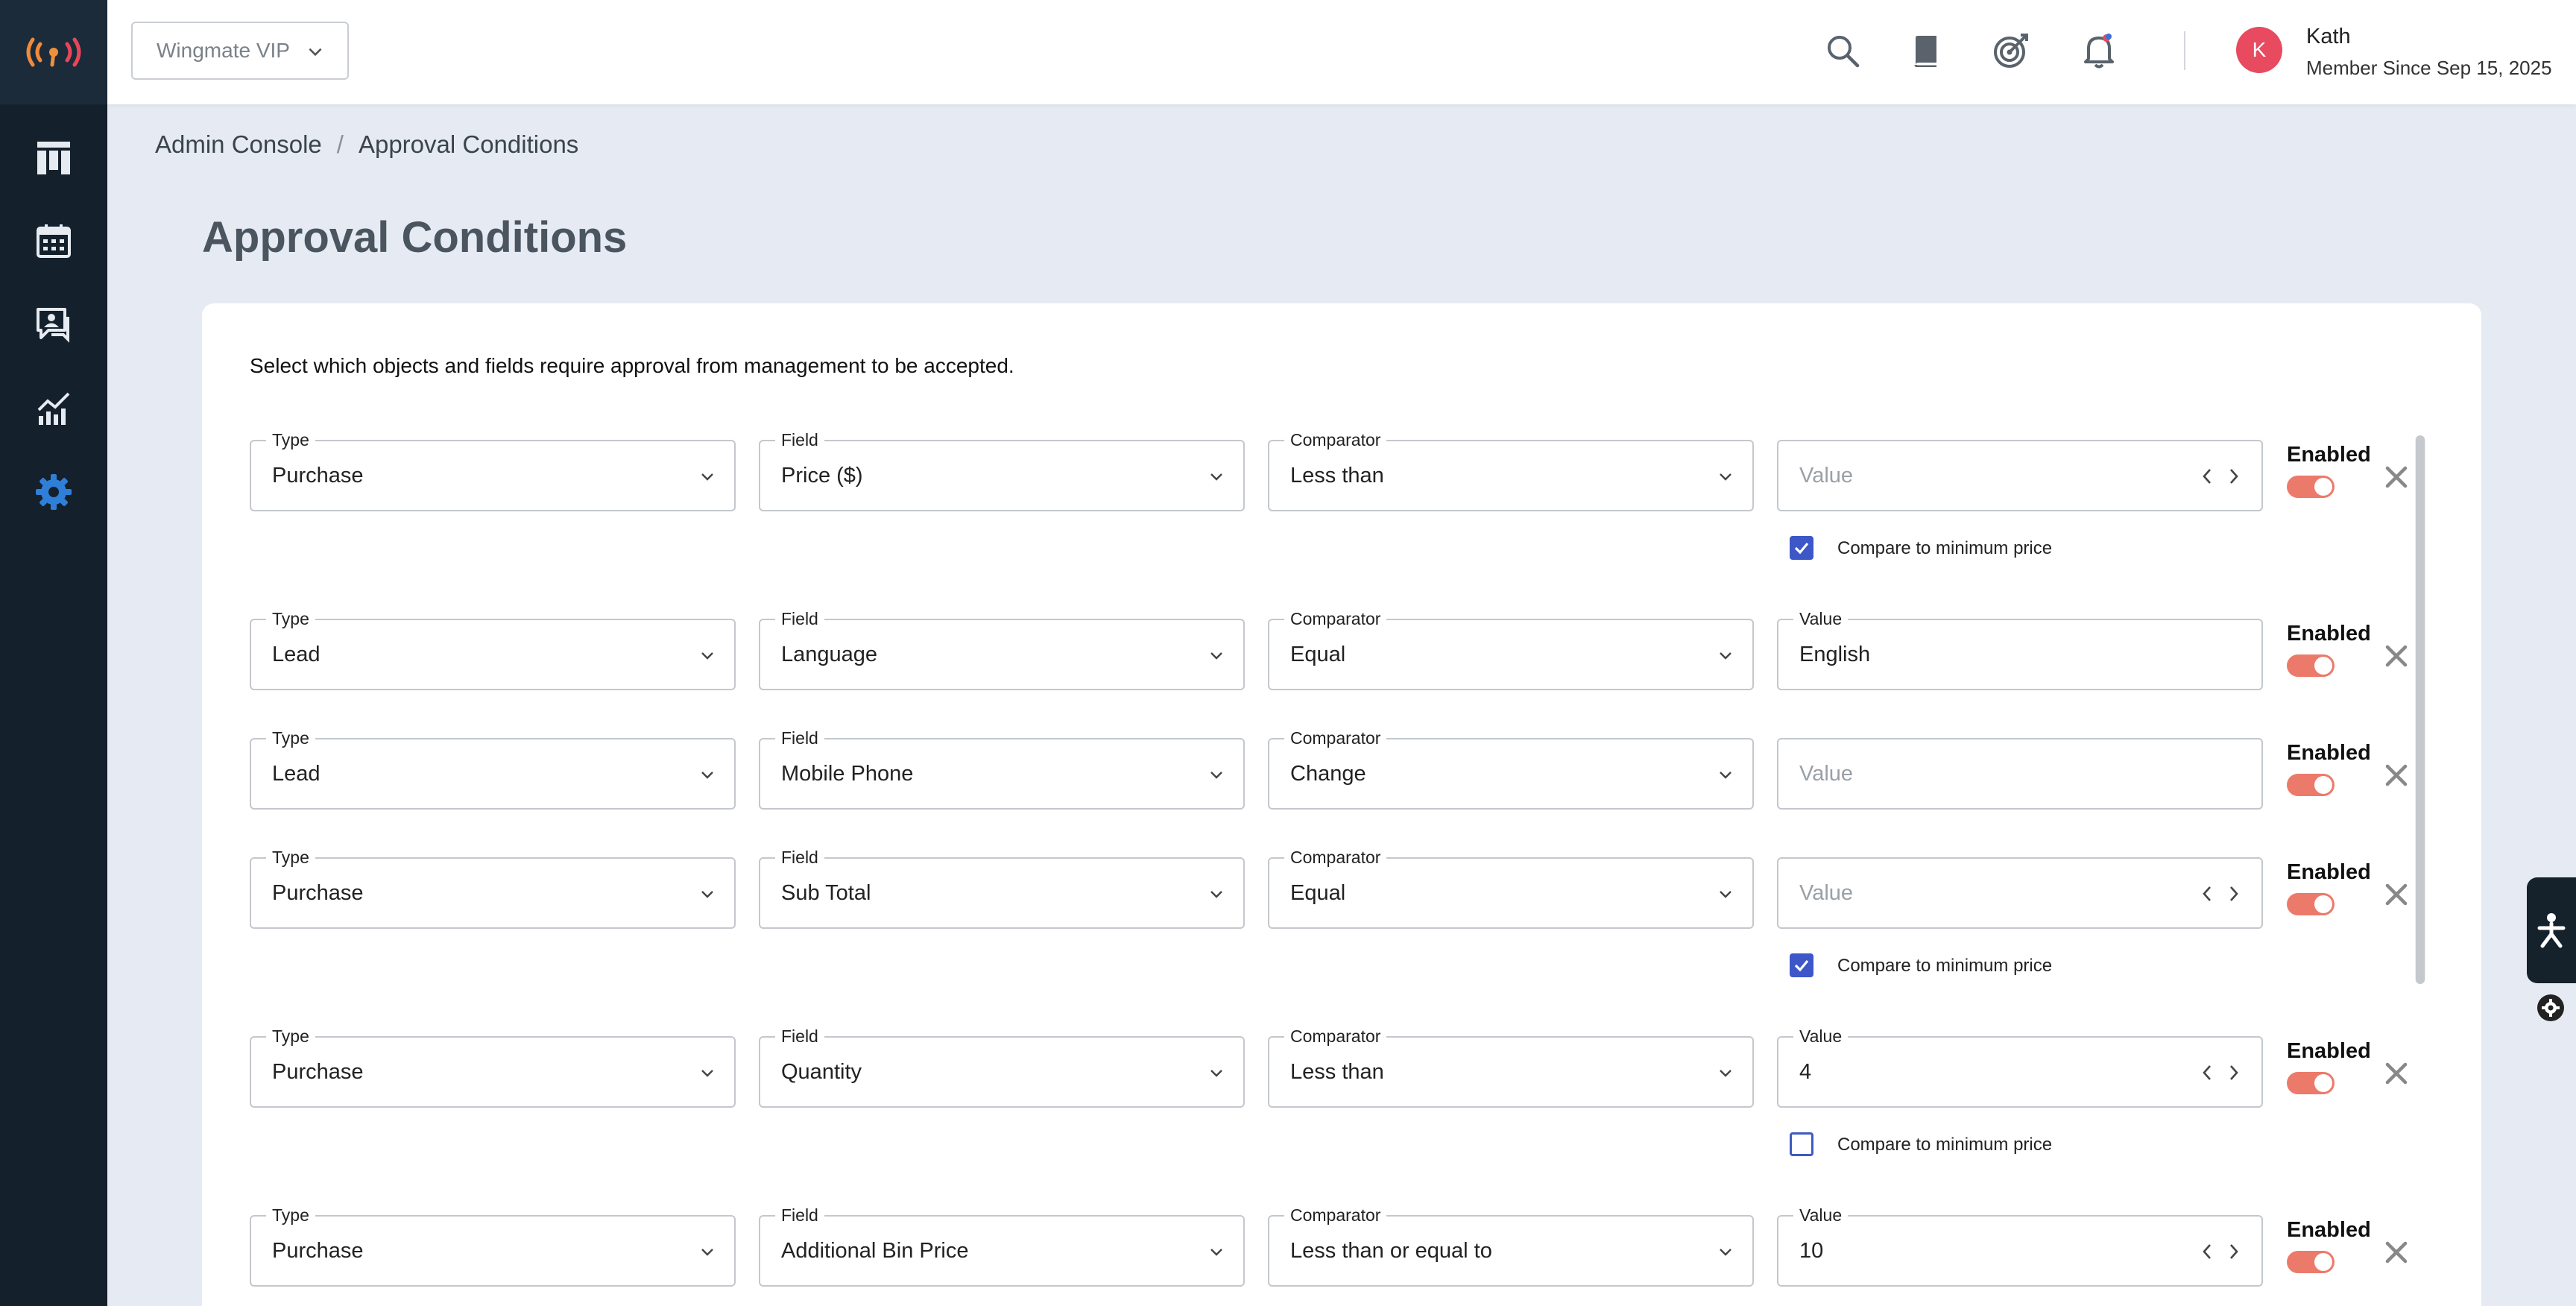 Image resolution: width=2576 pixels, height=1306 pixels. What do you see at coordinates (54, 492) in the screenshot?
I see `settings-gear-icon` at bounding box center [54, 492].